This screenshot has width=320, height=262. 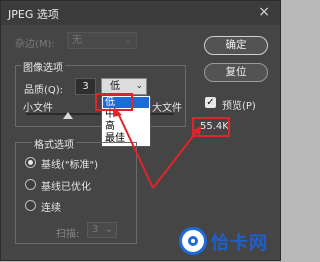 What do you see at coordinates (210, 102) in the screenshot?
I see `preview-checkbox: ✓` at bounding box center [210, 102].